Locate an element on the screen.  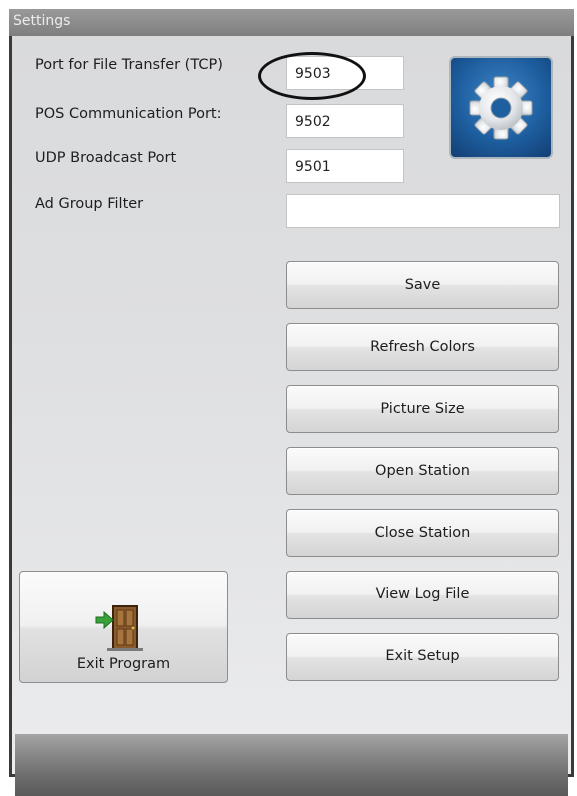
refresh-colors-button: Refresh Colors is located at coordinates (422, 347).